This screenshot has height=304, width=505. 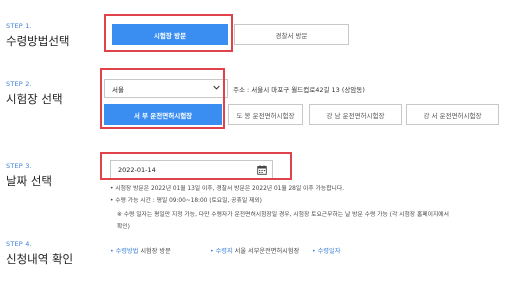 I want to click on step1-number: STEP 1., so click(x=19, y=26).